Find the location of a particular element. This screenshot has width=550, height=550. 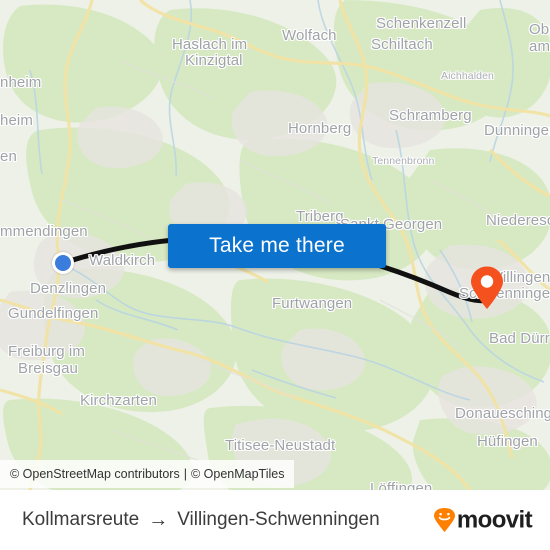

openmaptiles-attribution-link: © OpenMapTiles is located at coordinates (238, 474).